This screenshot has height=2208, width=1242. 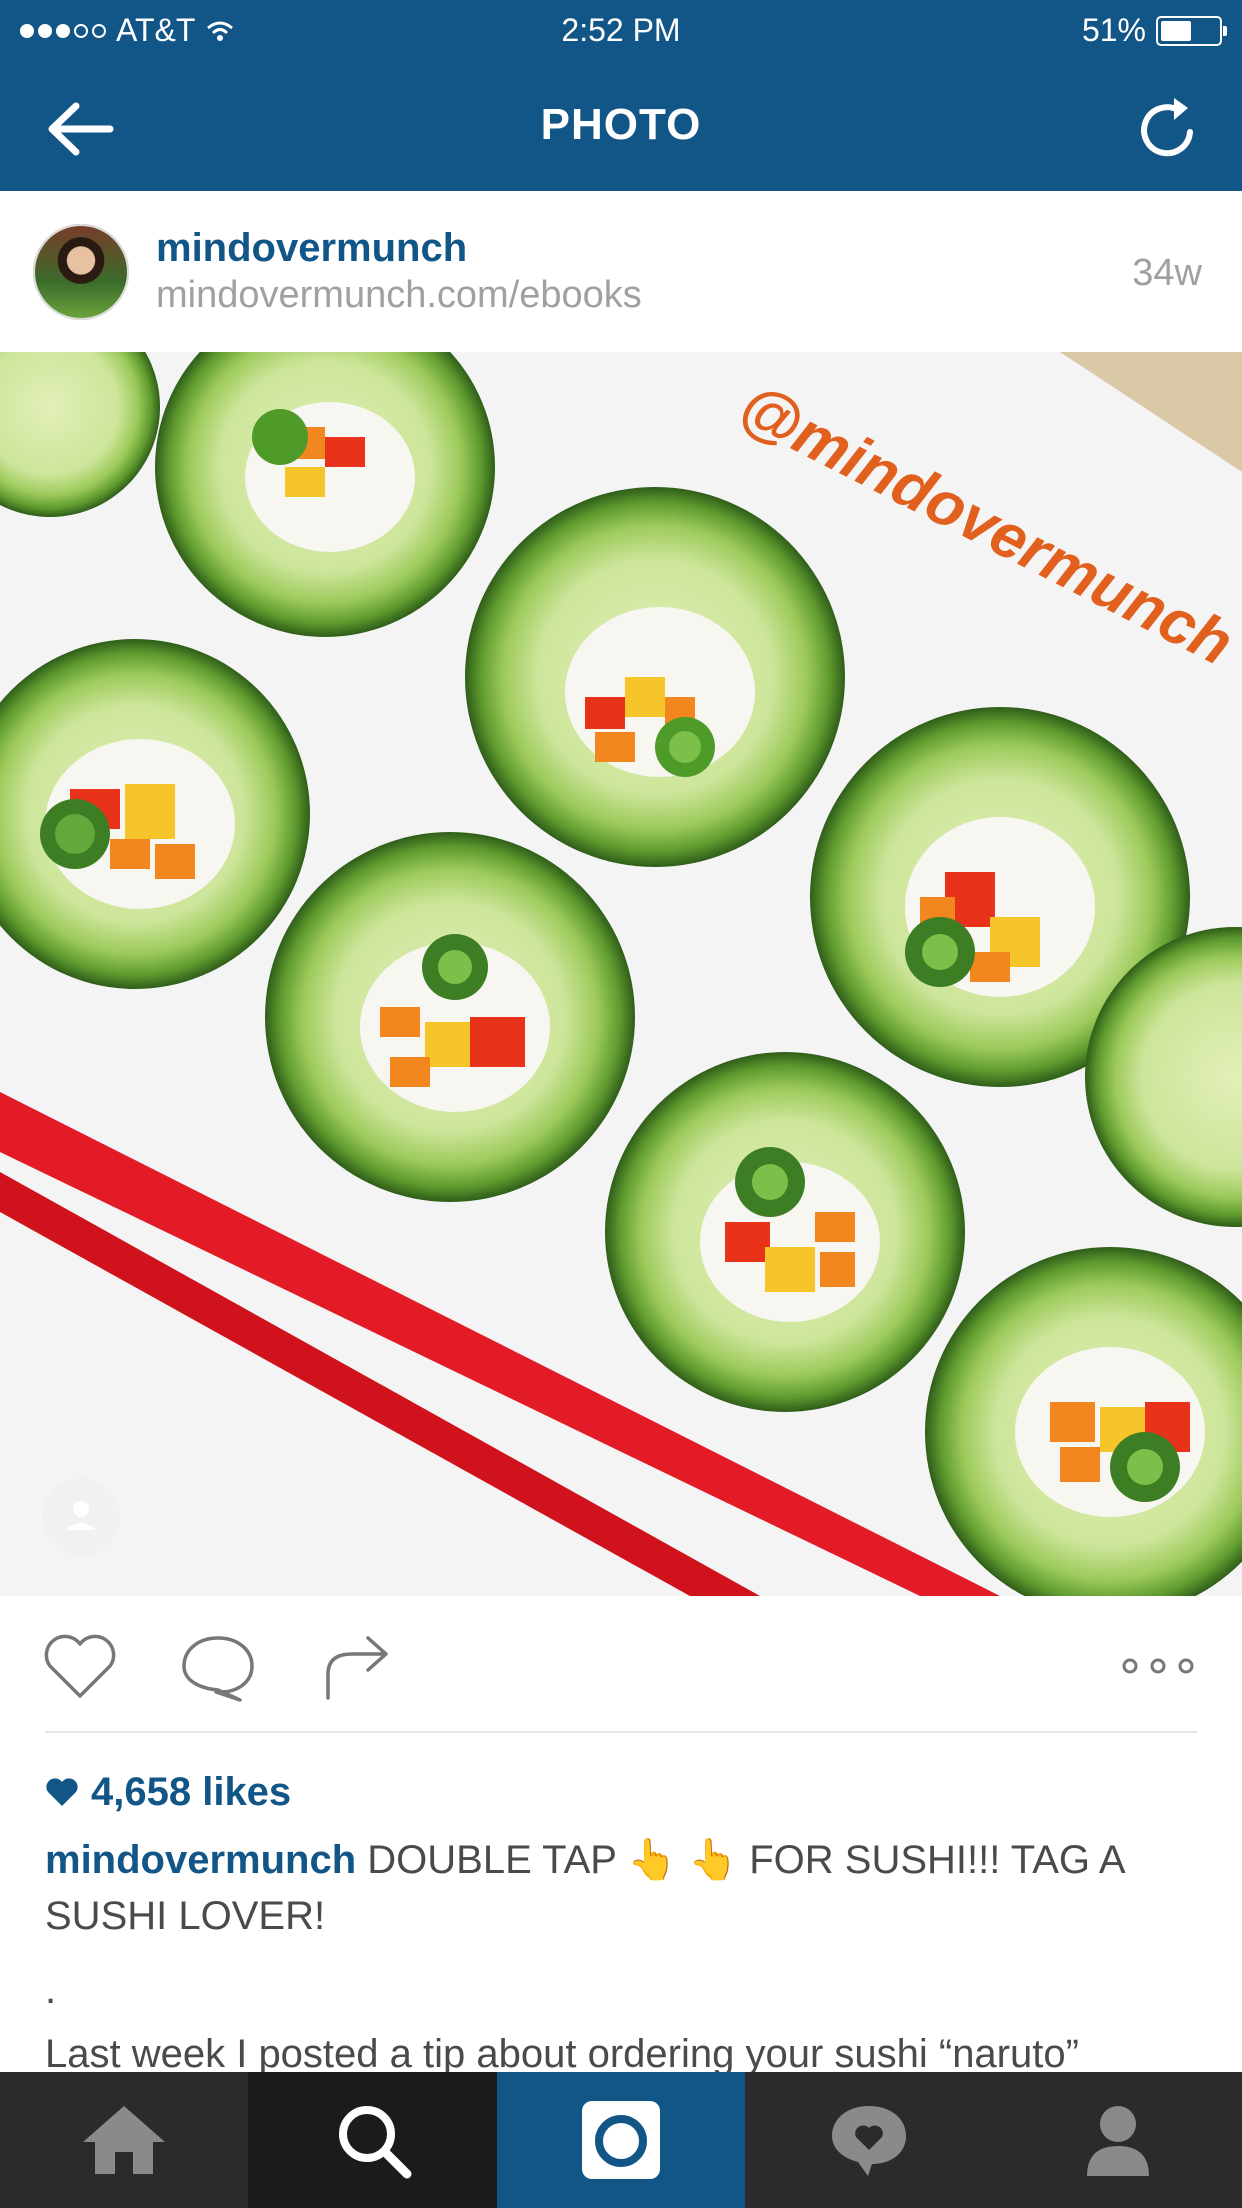 I want to click on share-icon, so click(x=358, y=1666).